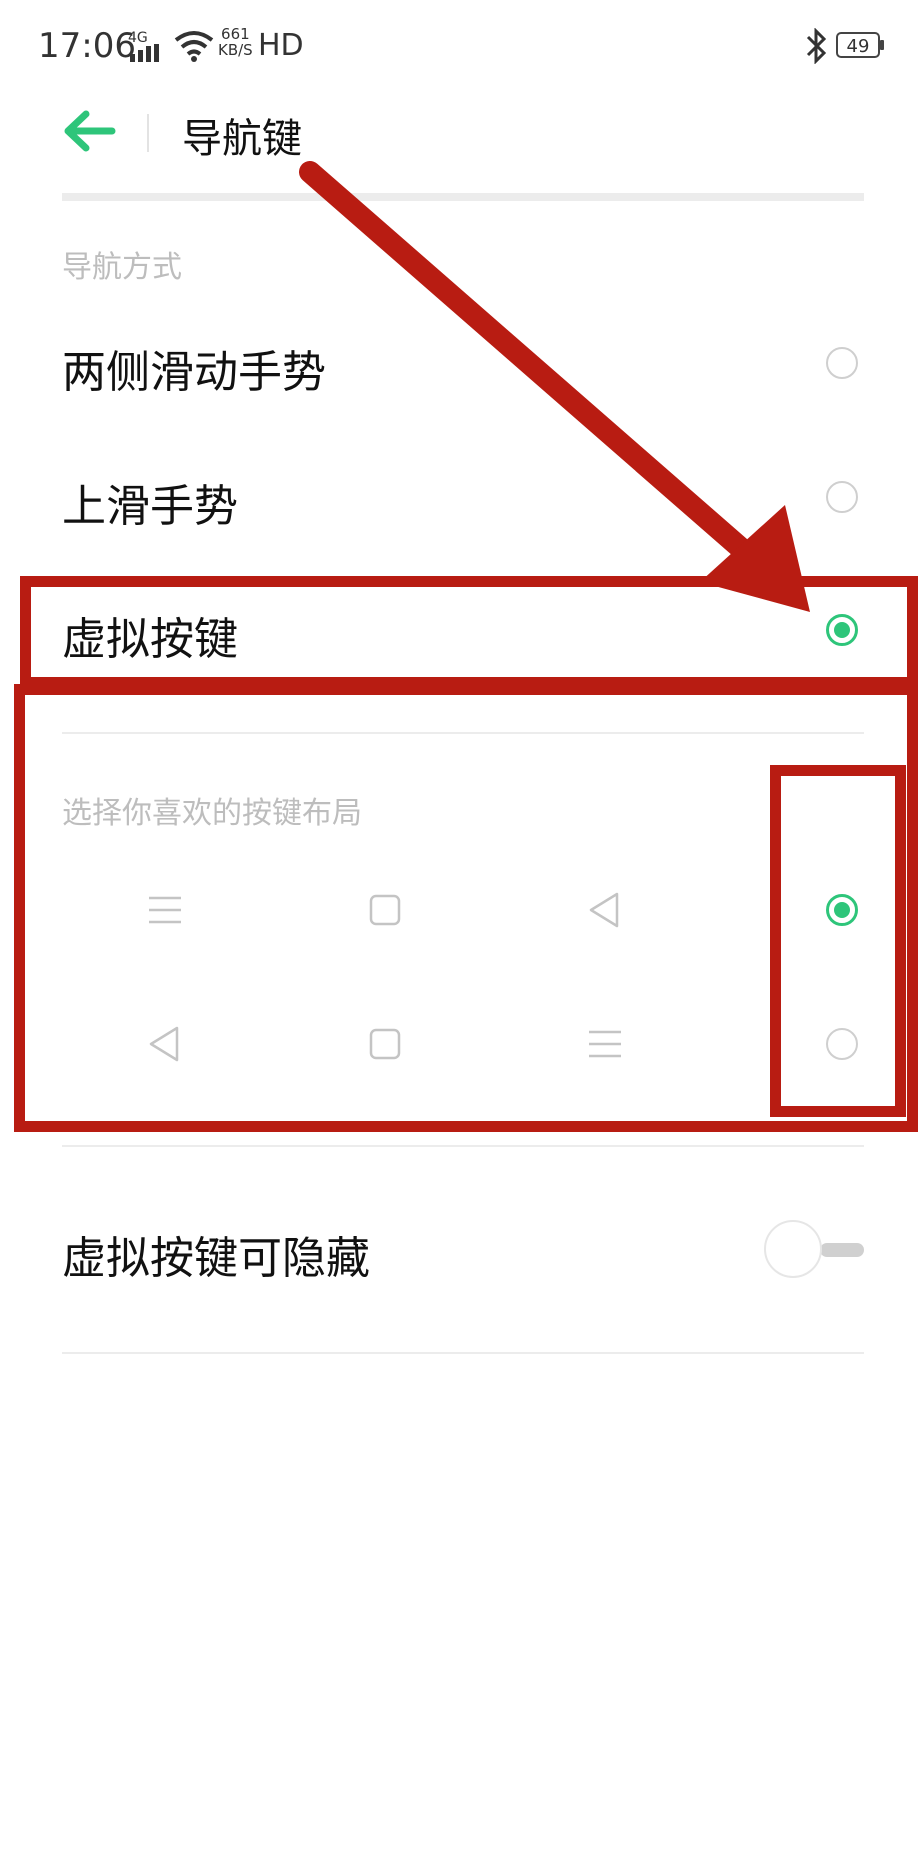  I want to click on radio-swipe-up, so click(842, 497).